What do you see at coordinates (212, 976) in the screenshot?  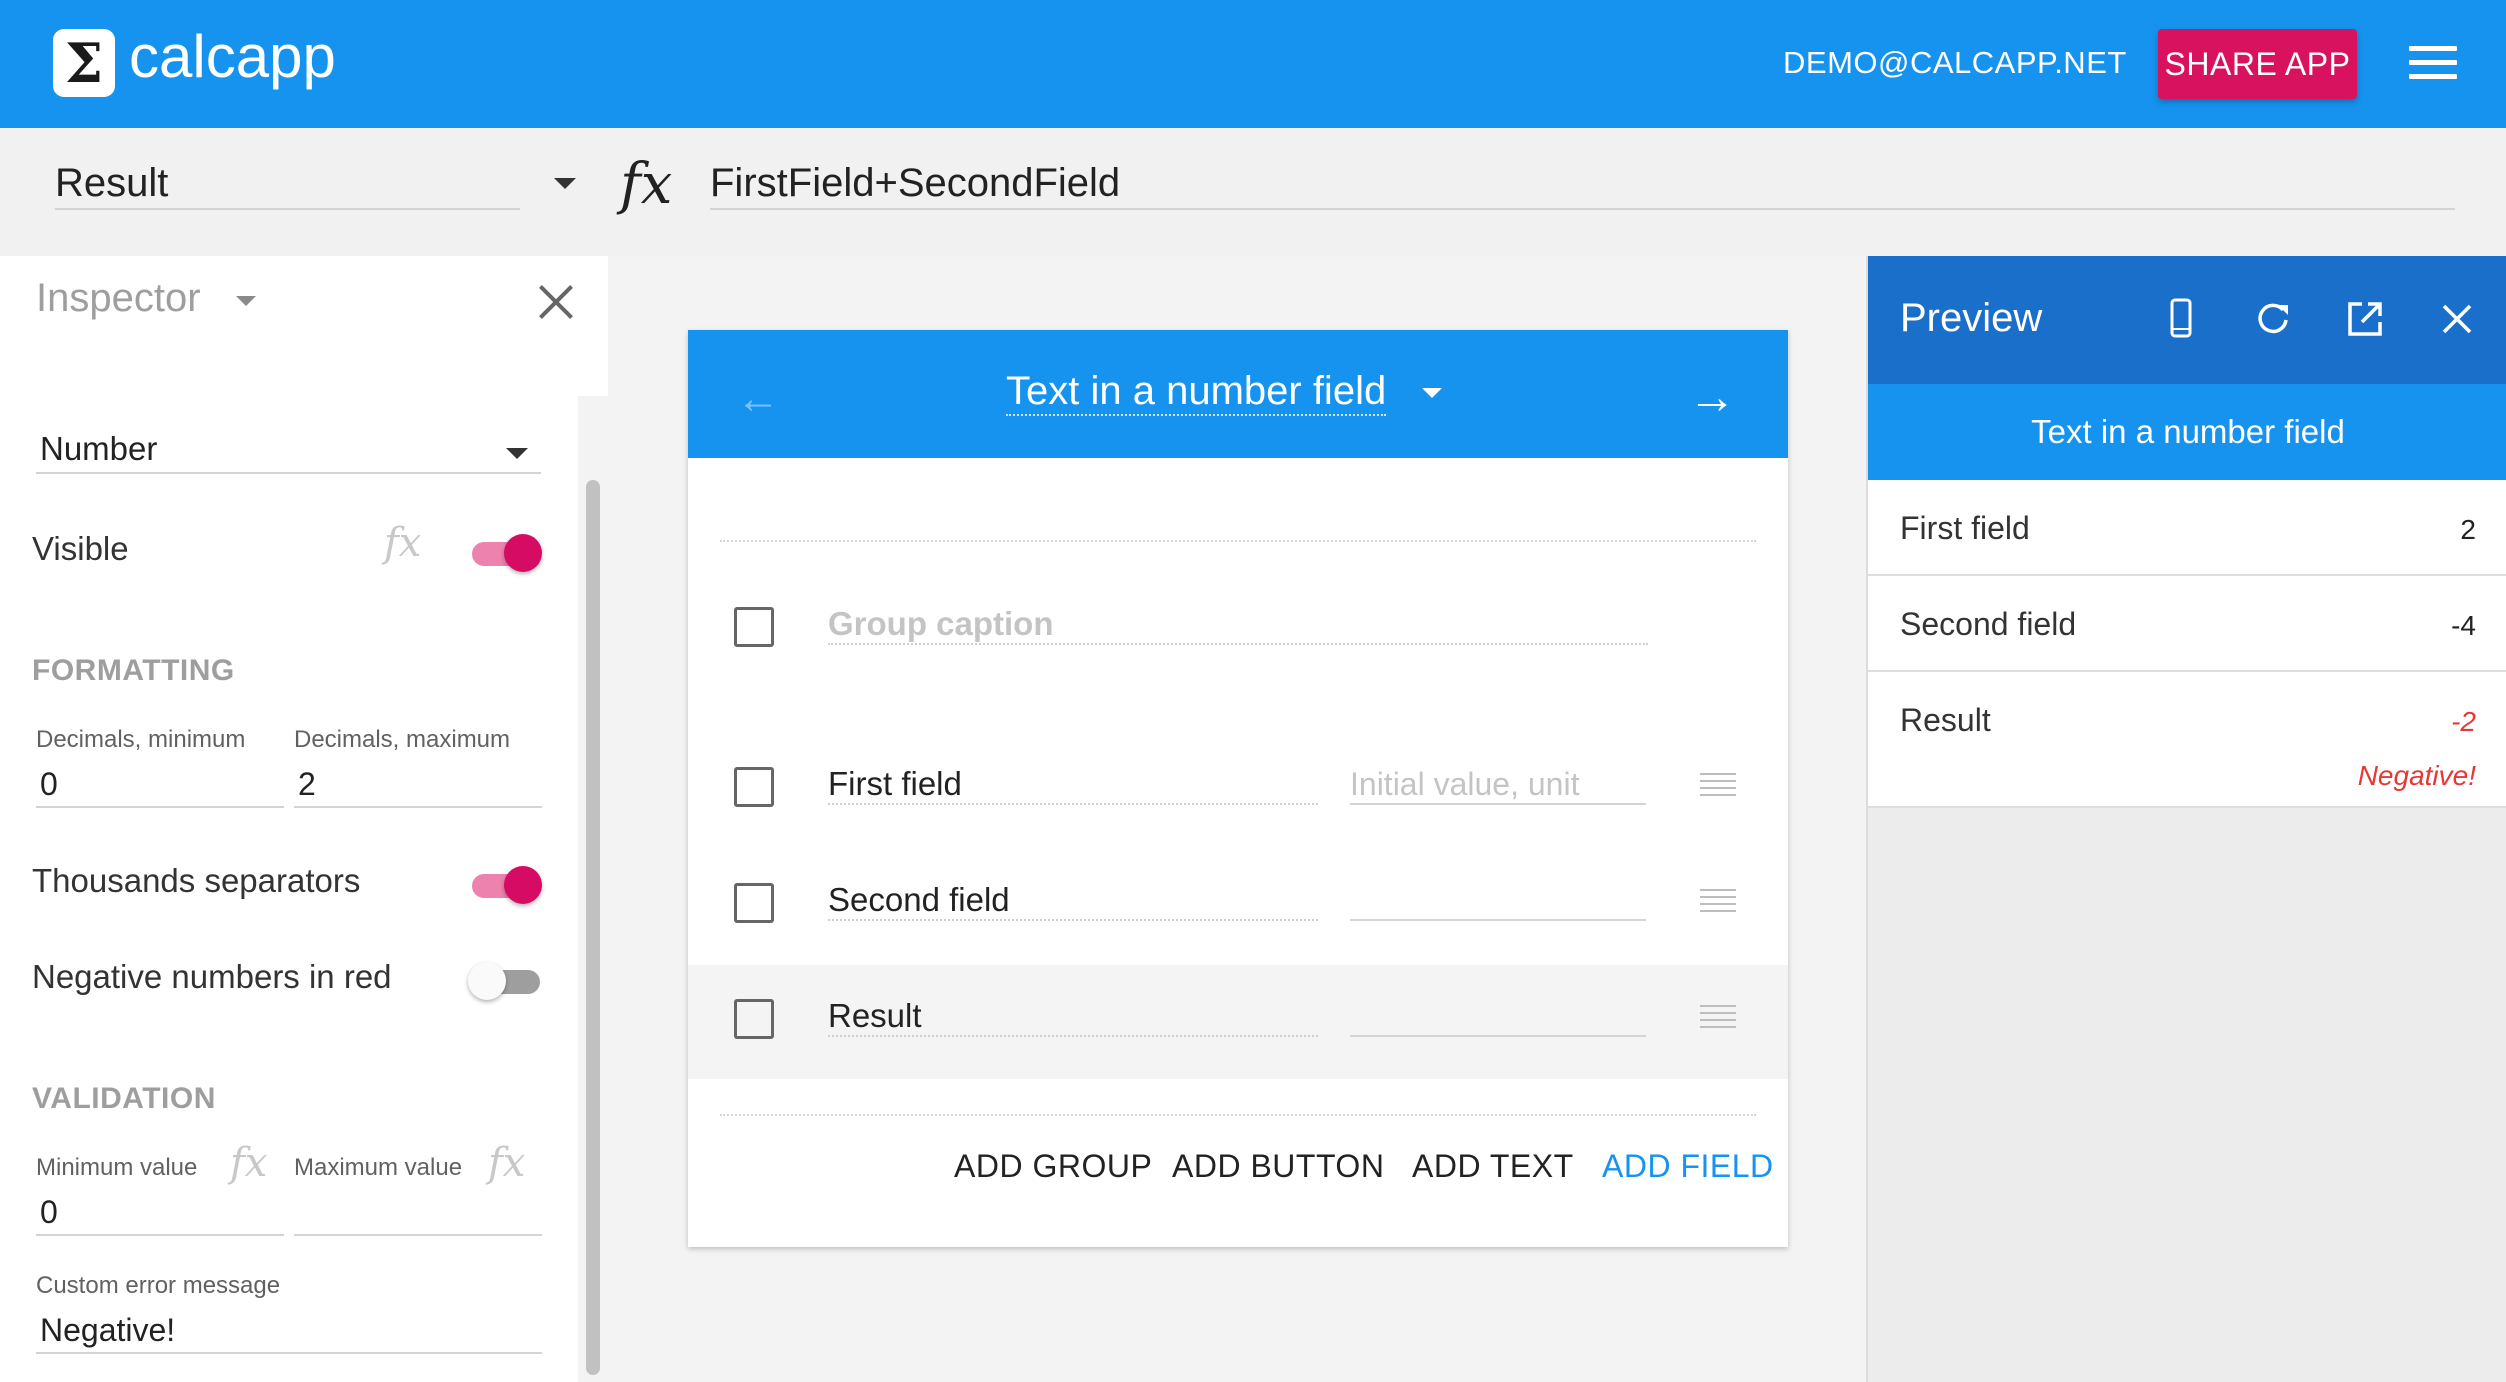 I see `negative-red-label: Negative numbers in red` at bounding box center [212, 976].